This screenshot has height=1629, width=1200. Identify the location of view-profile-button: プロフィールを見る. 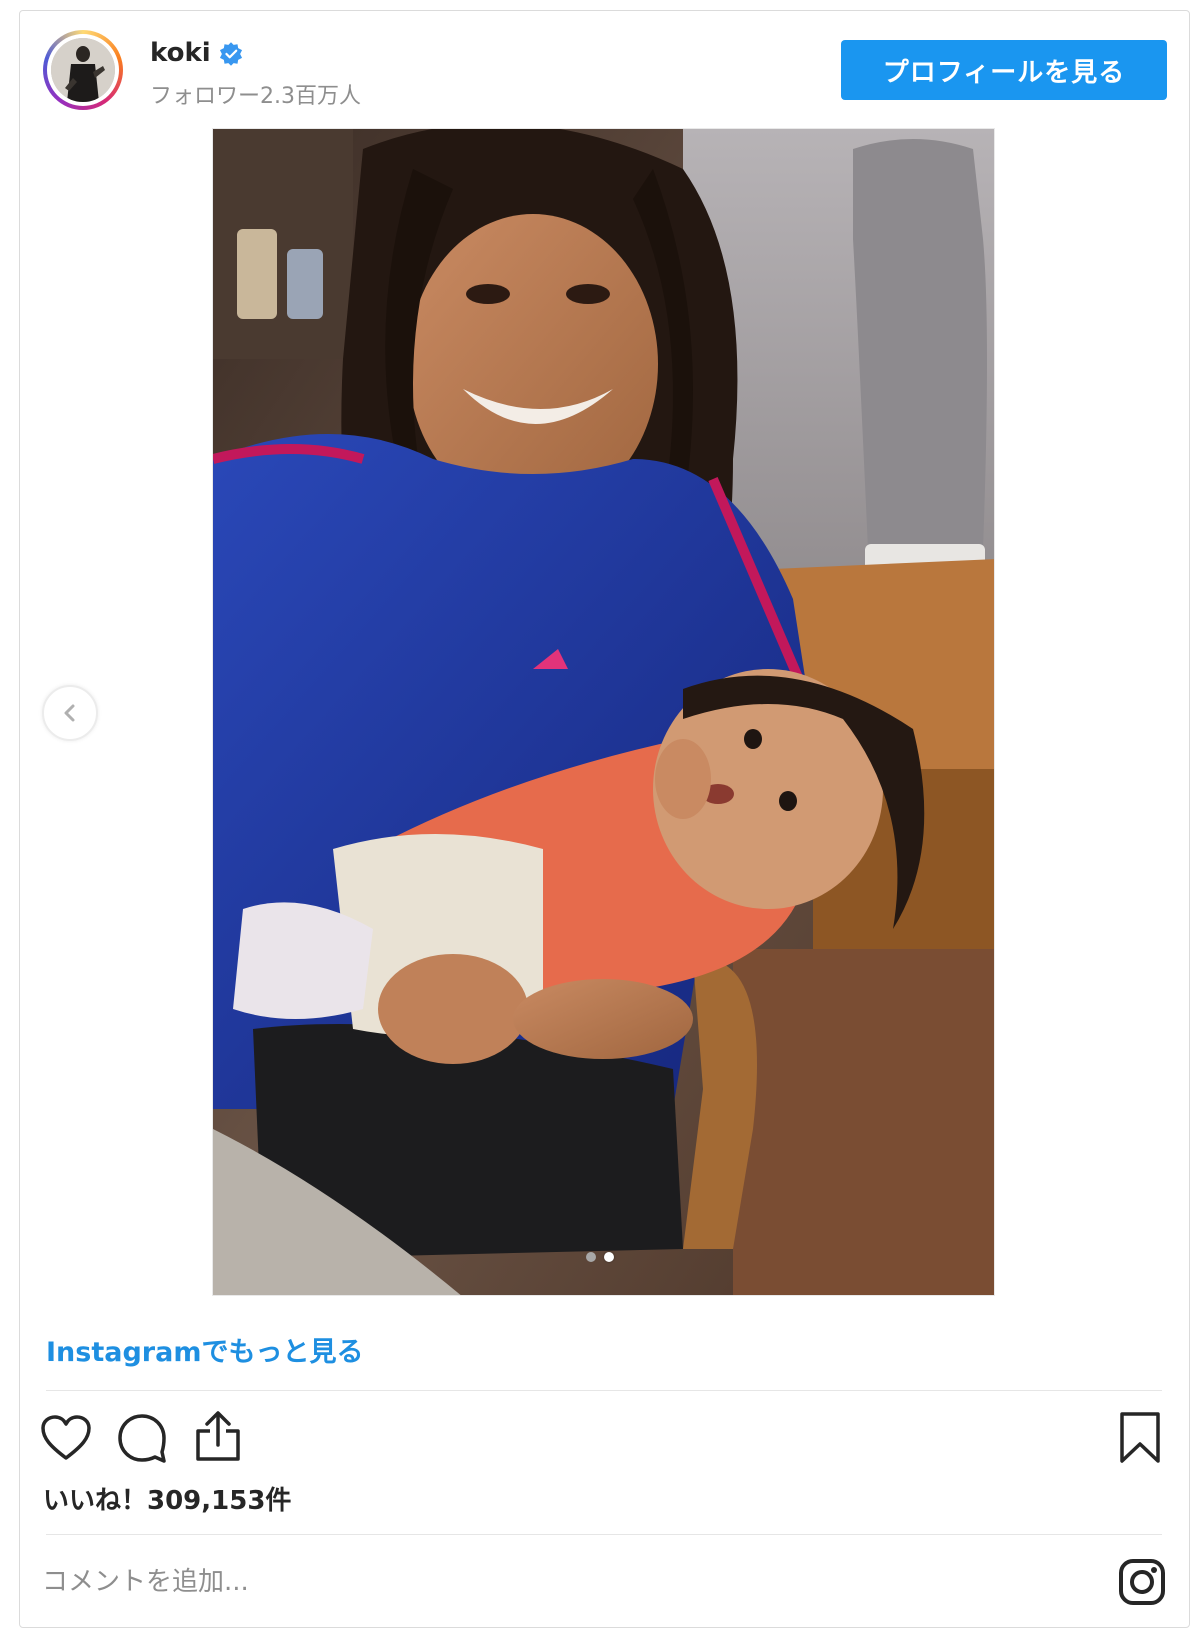
(1004, 70).